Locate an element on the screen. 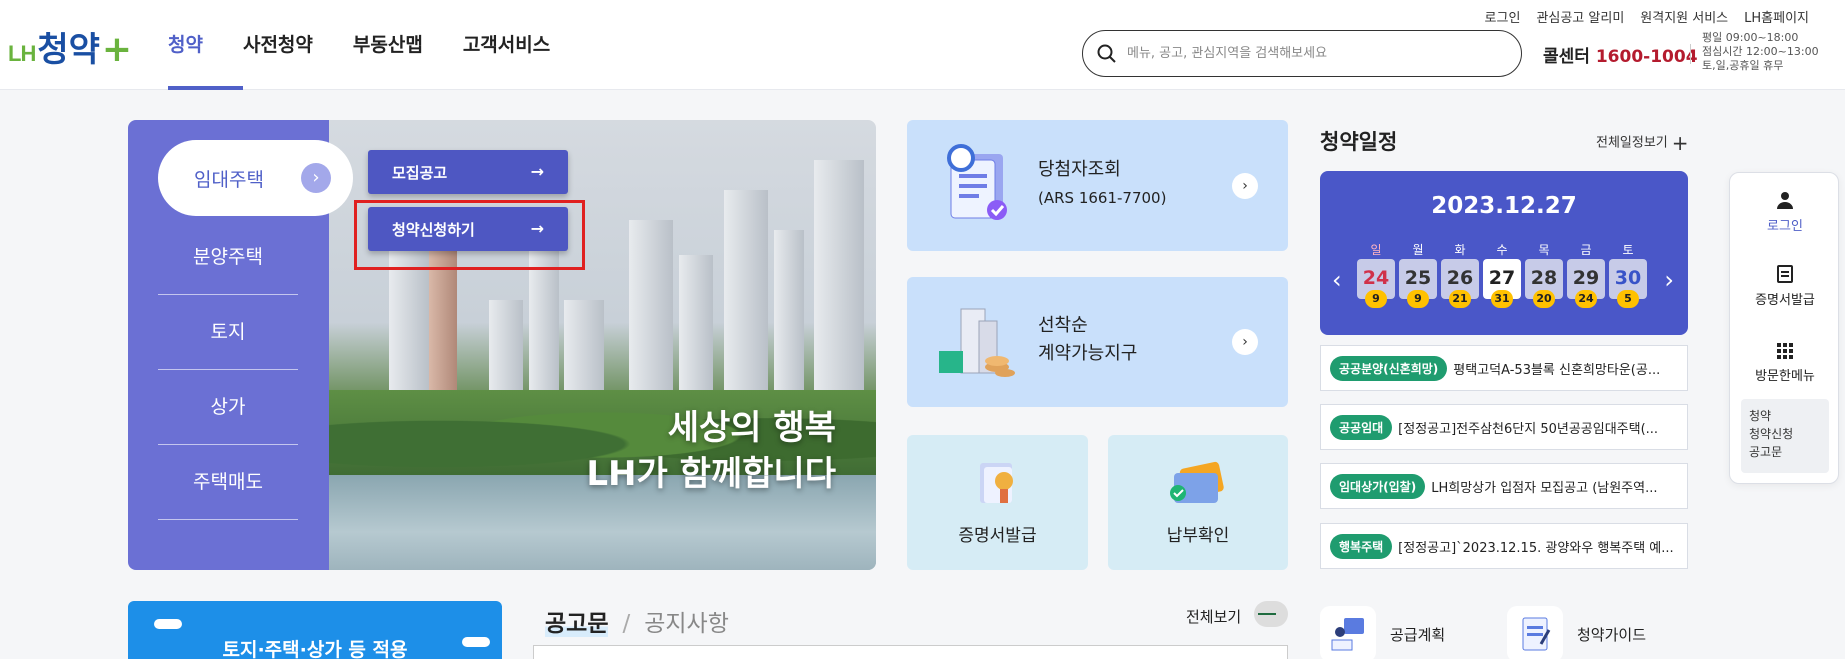 This screenshot has height=659, width=1845. promo-banner: 토지·주택·상가 등 적용 is located at coordinates (315, 630).